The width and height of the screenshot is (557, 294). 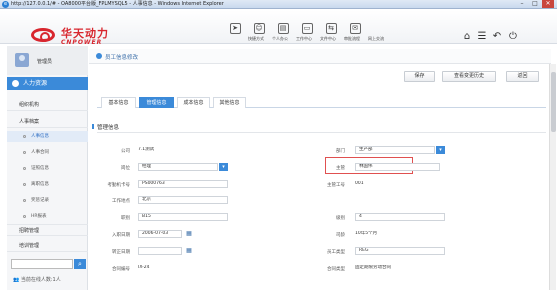 I want to click on menu-icon: ☰, so click(x=482, y=37).